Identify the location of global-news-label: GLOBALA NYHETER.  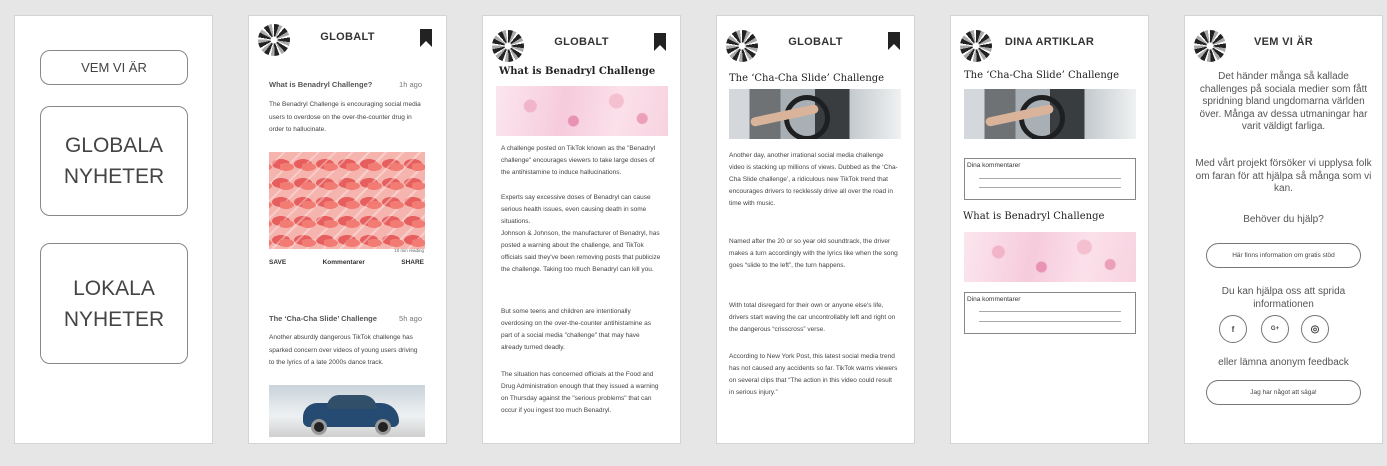
(114, 161).